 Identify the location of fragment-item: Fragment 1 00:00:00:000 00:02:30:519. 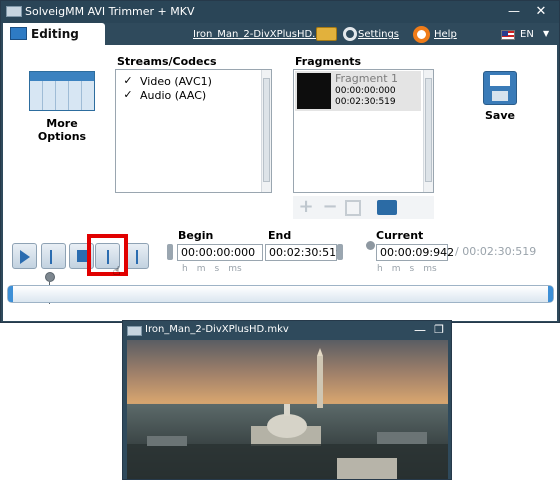
(358, 91).